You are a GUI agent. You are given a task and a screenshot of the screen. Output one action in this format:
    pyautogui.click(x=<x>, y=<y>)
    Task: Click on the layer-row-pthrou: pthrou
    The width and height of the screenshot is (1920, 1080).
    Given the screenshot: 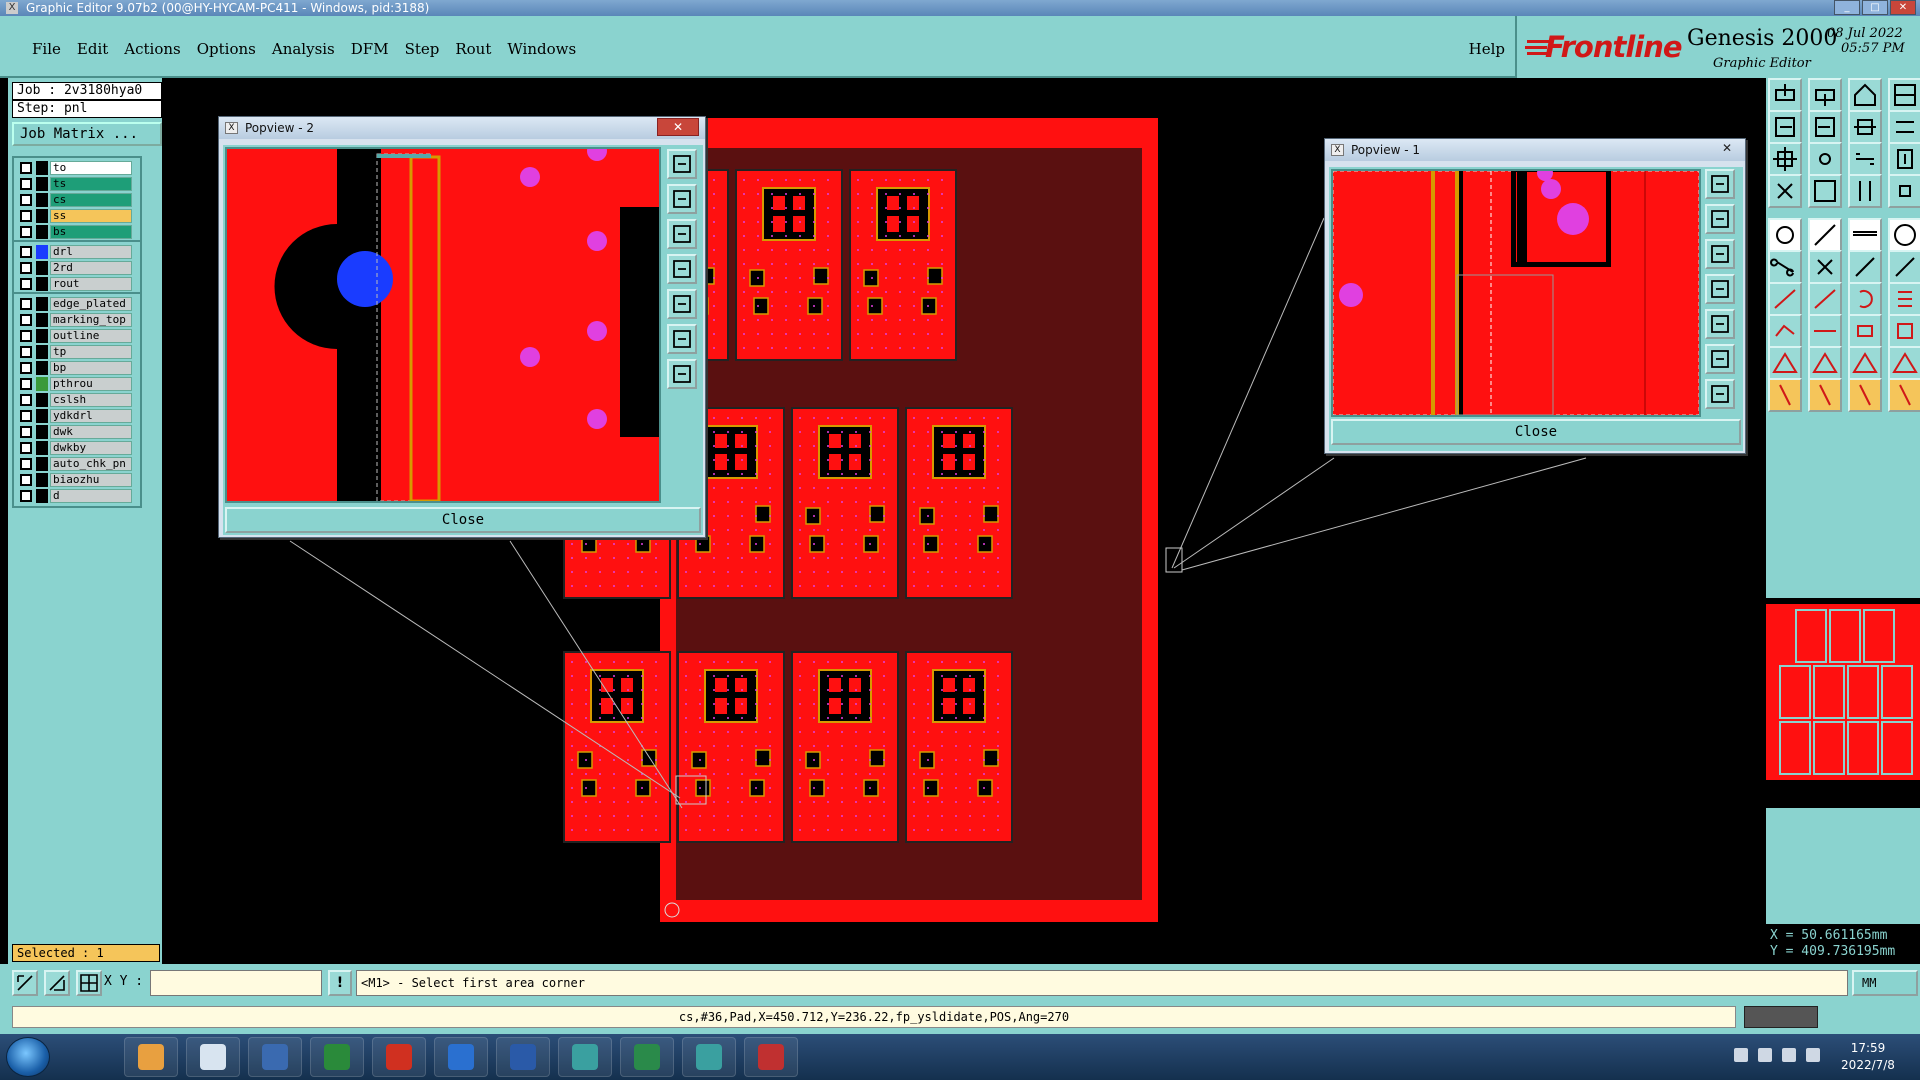 What is the action you would take?
    pyautogui.click(x=77, y=384)
    